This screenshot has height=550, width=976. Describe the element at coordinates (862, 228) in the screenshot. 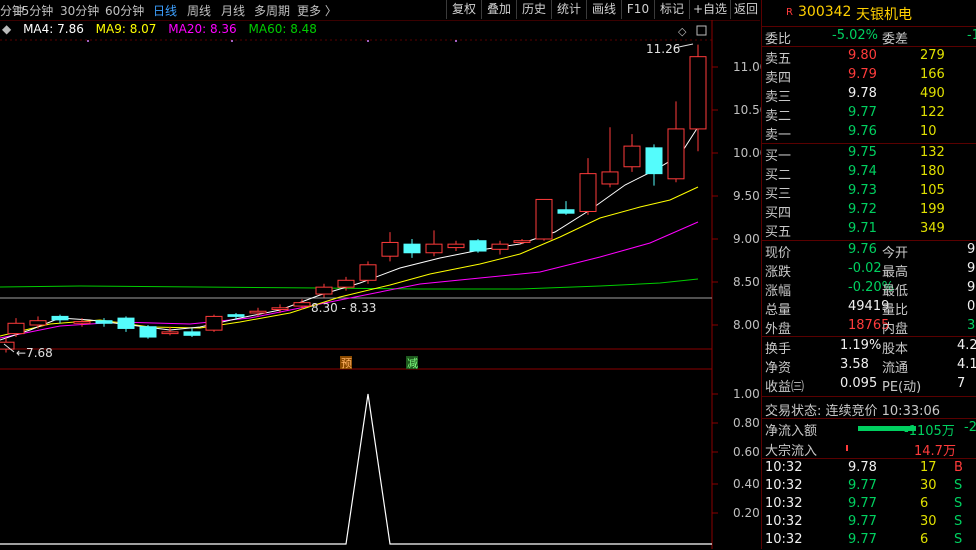

I see `bid-price: 9.71` at that location.